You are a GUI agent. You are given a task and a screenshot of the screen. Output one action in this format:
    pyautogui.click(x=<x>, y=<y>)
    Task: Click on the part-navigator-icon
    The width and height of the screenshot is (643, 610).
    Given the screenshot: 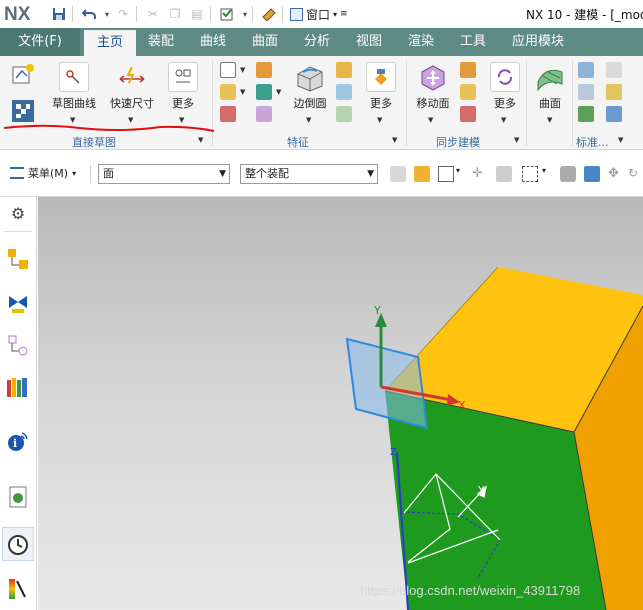 What is the action you would take?
    pyautogui.click(x=18, y=345)
    